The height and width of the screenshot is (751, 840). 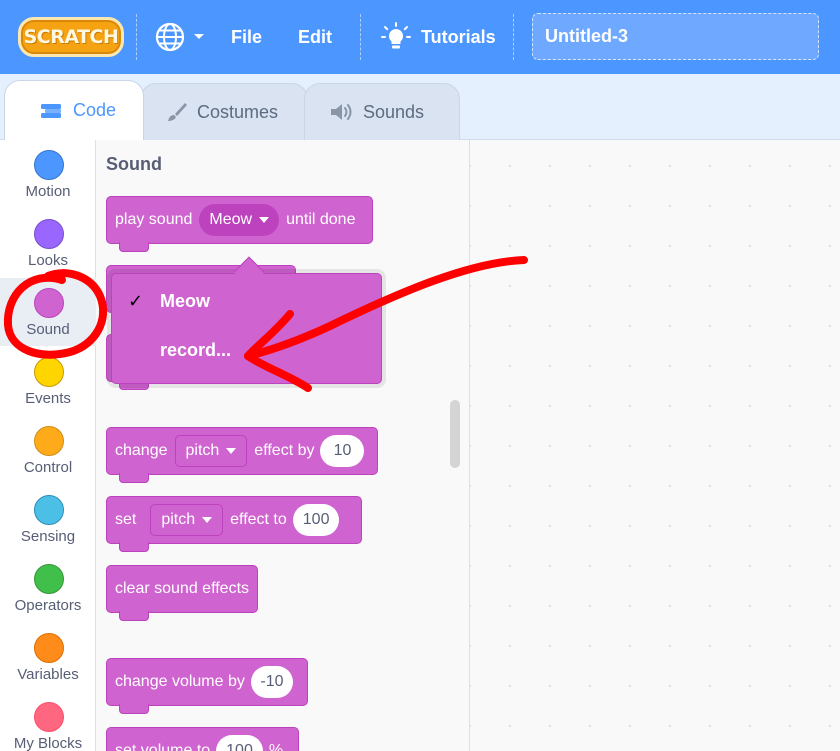 What do you see at coordinates (258, 519) in the screenshot?
I see `block-text: effect to` at bounding box center [258, 519].